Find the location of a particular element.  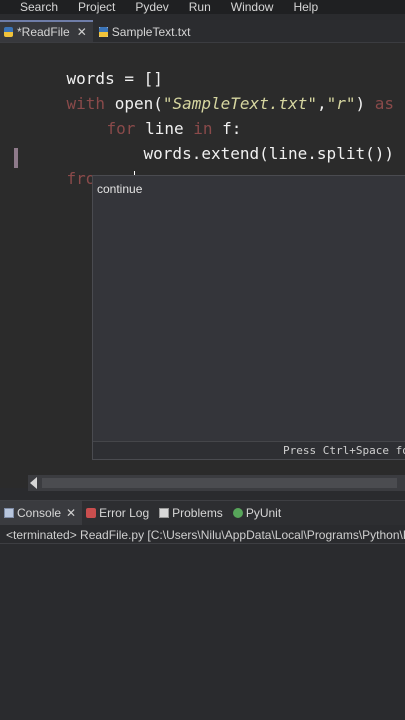

horizontal-scrollbar is located at coordinates (216, 483).